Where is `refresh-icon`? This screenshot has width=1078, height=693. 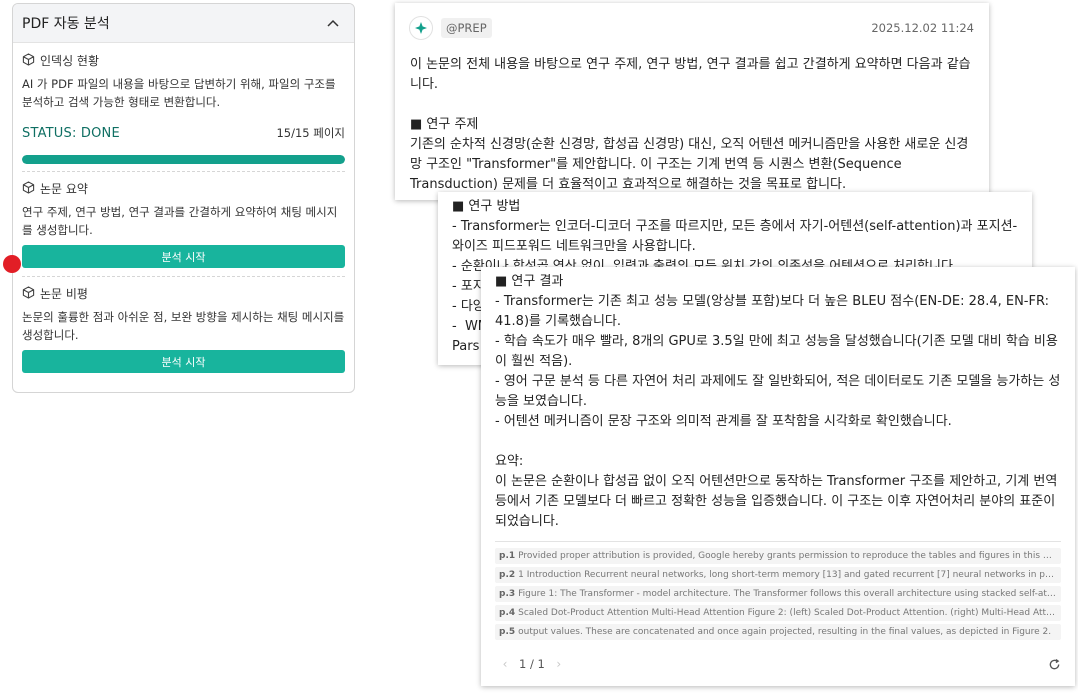 refresh-icon is located at coordinates (1054, 664).